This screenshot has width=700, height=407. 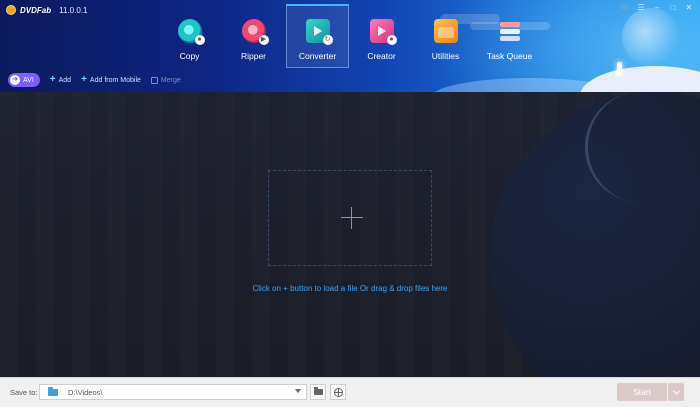 What do you see at coordinates (191, 32) in the screenshot?
I see `copy-disc-icon: ●` at bounding box center [191, 32].